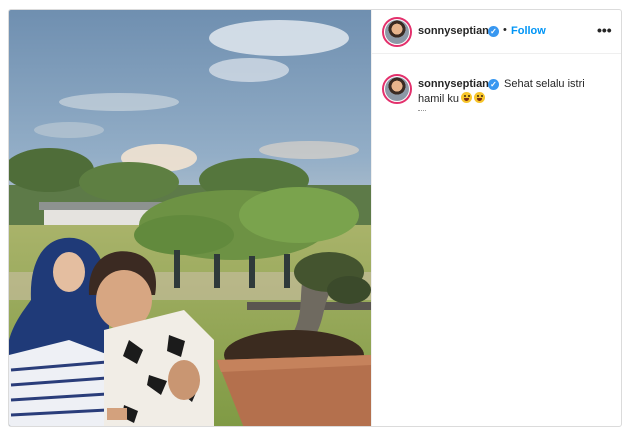 The height and width of the screenshot is (435, 630). I want to click on caption-username-link: sonnyseptian, so click(453, 84).